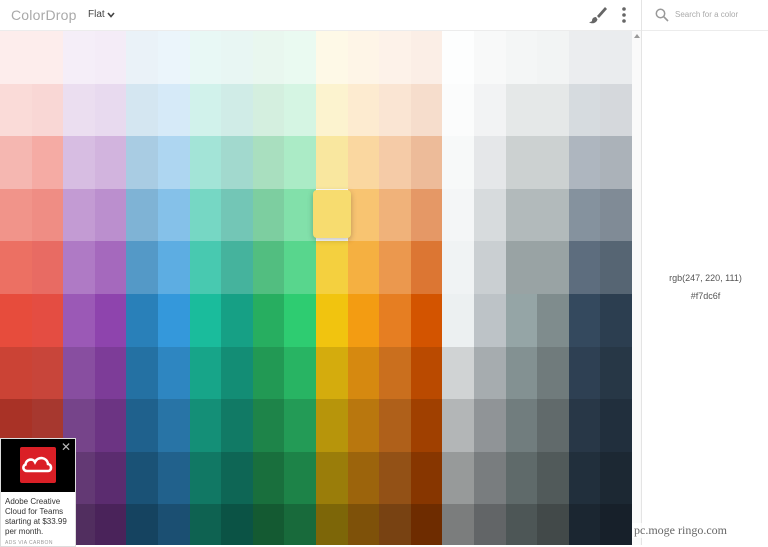  What do you see at coordinates (624, 15) in the screenshot?
I see `more-vert-icon` at bounding box center [624, 15].